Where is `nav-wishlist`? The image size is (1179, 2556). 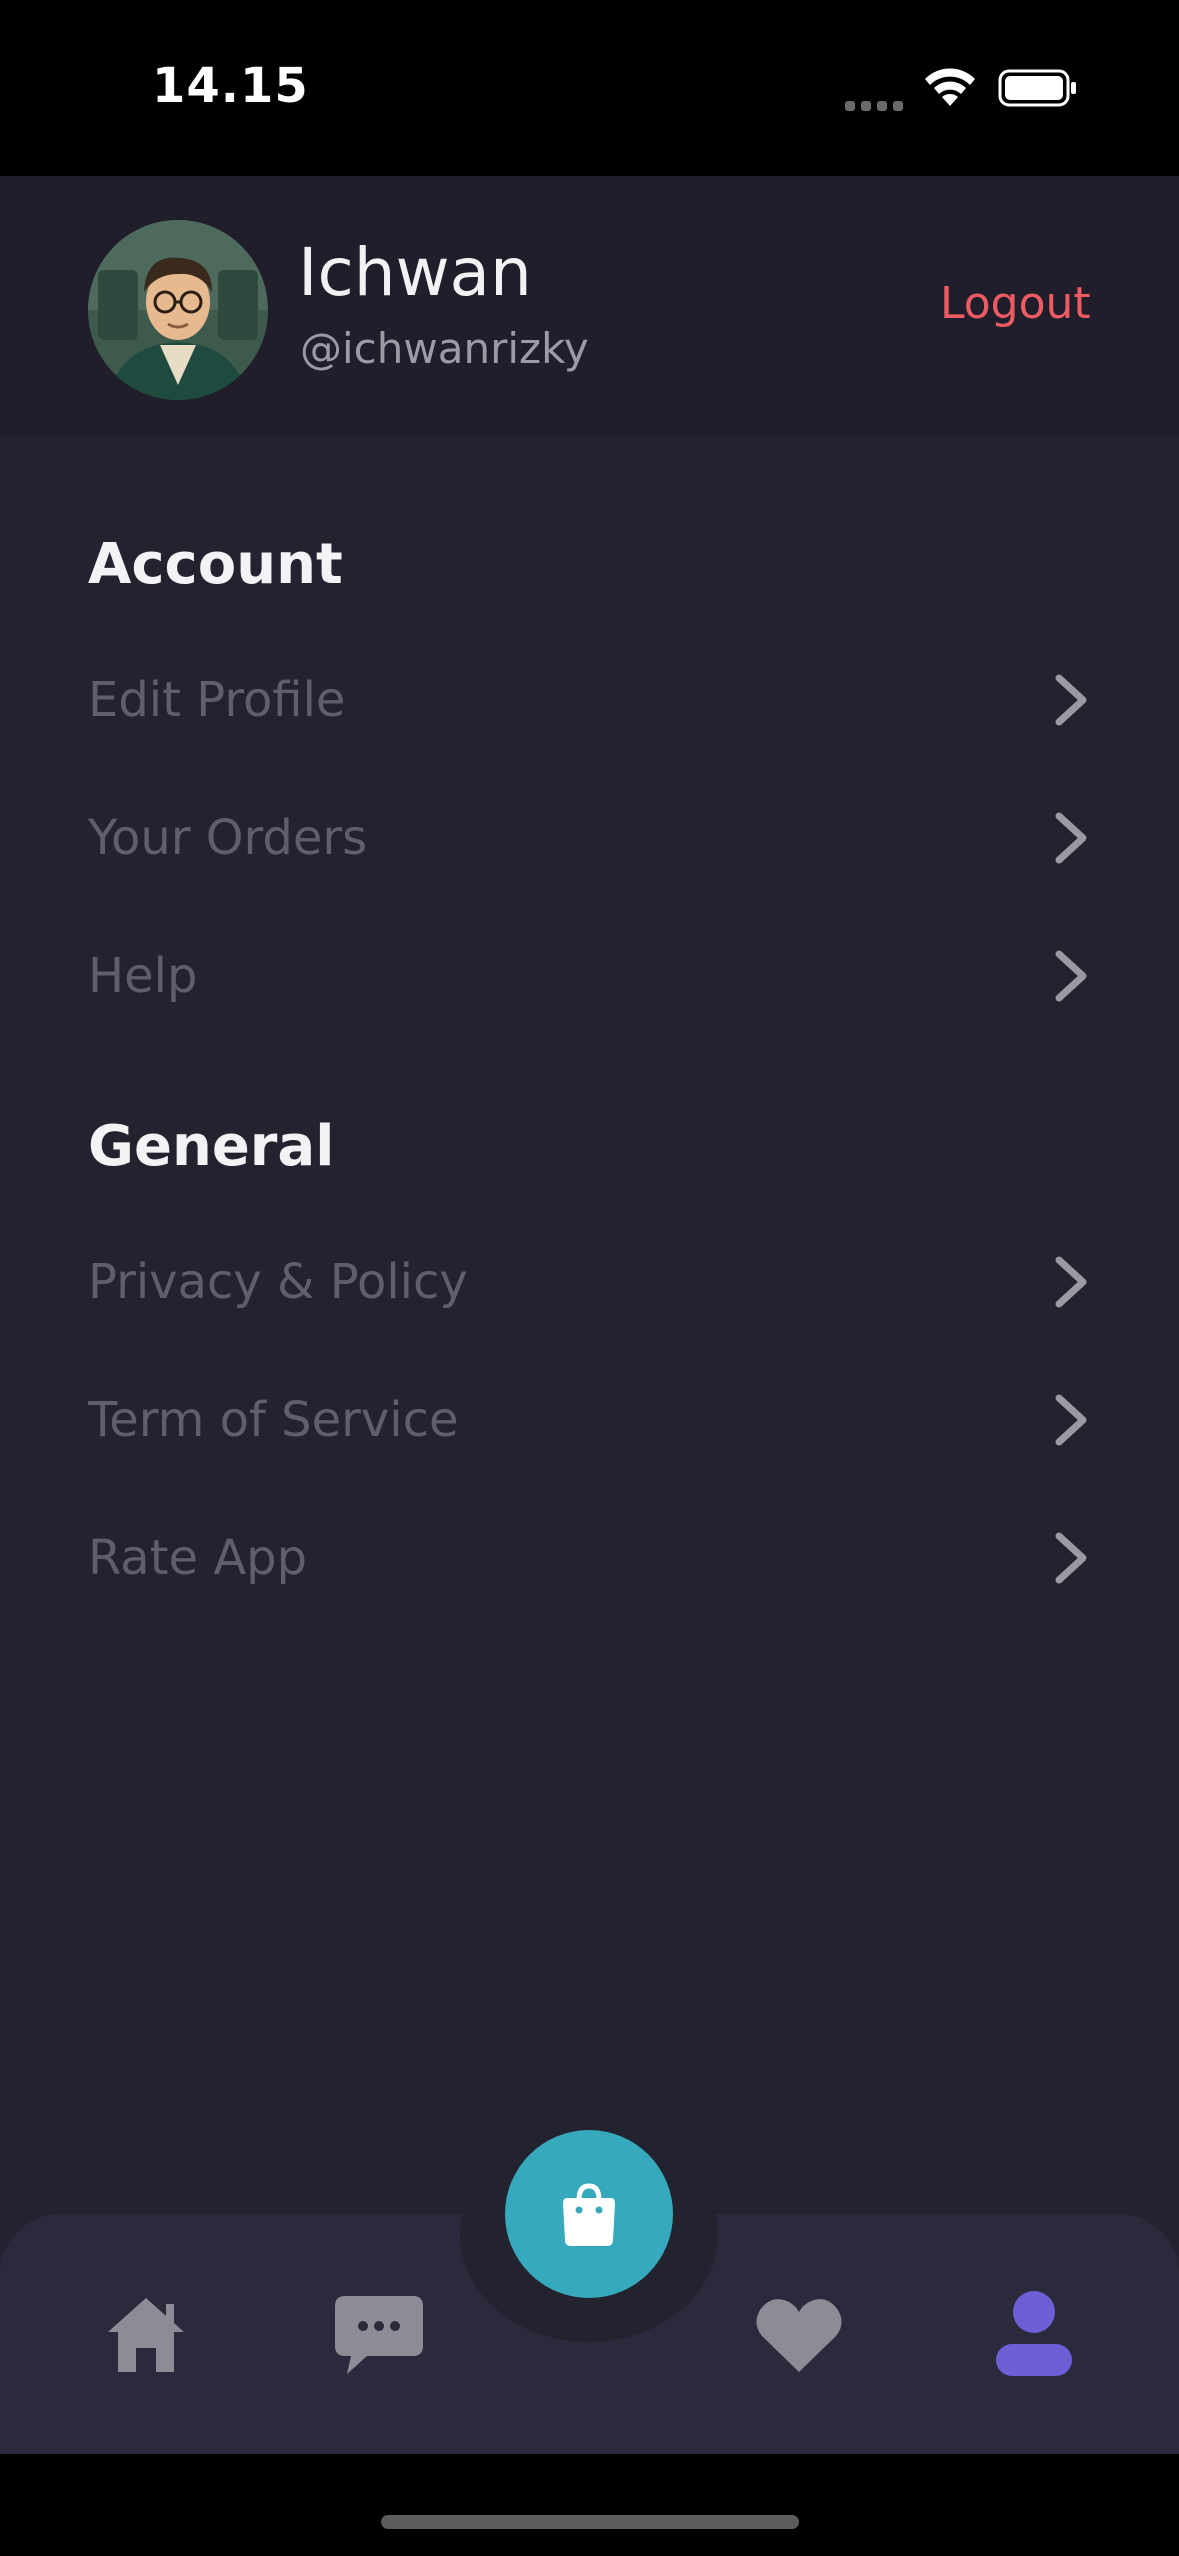
nav-wishlist is located at coordinates (799, 2337).